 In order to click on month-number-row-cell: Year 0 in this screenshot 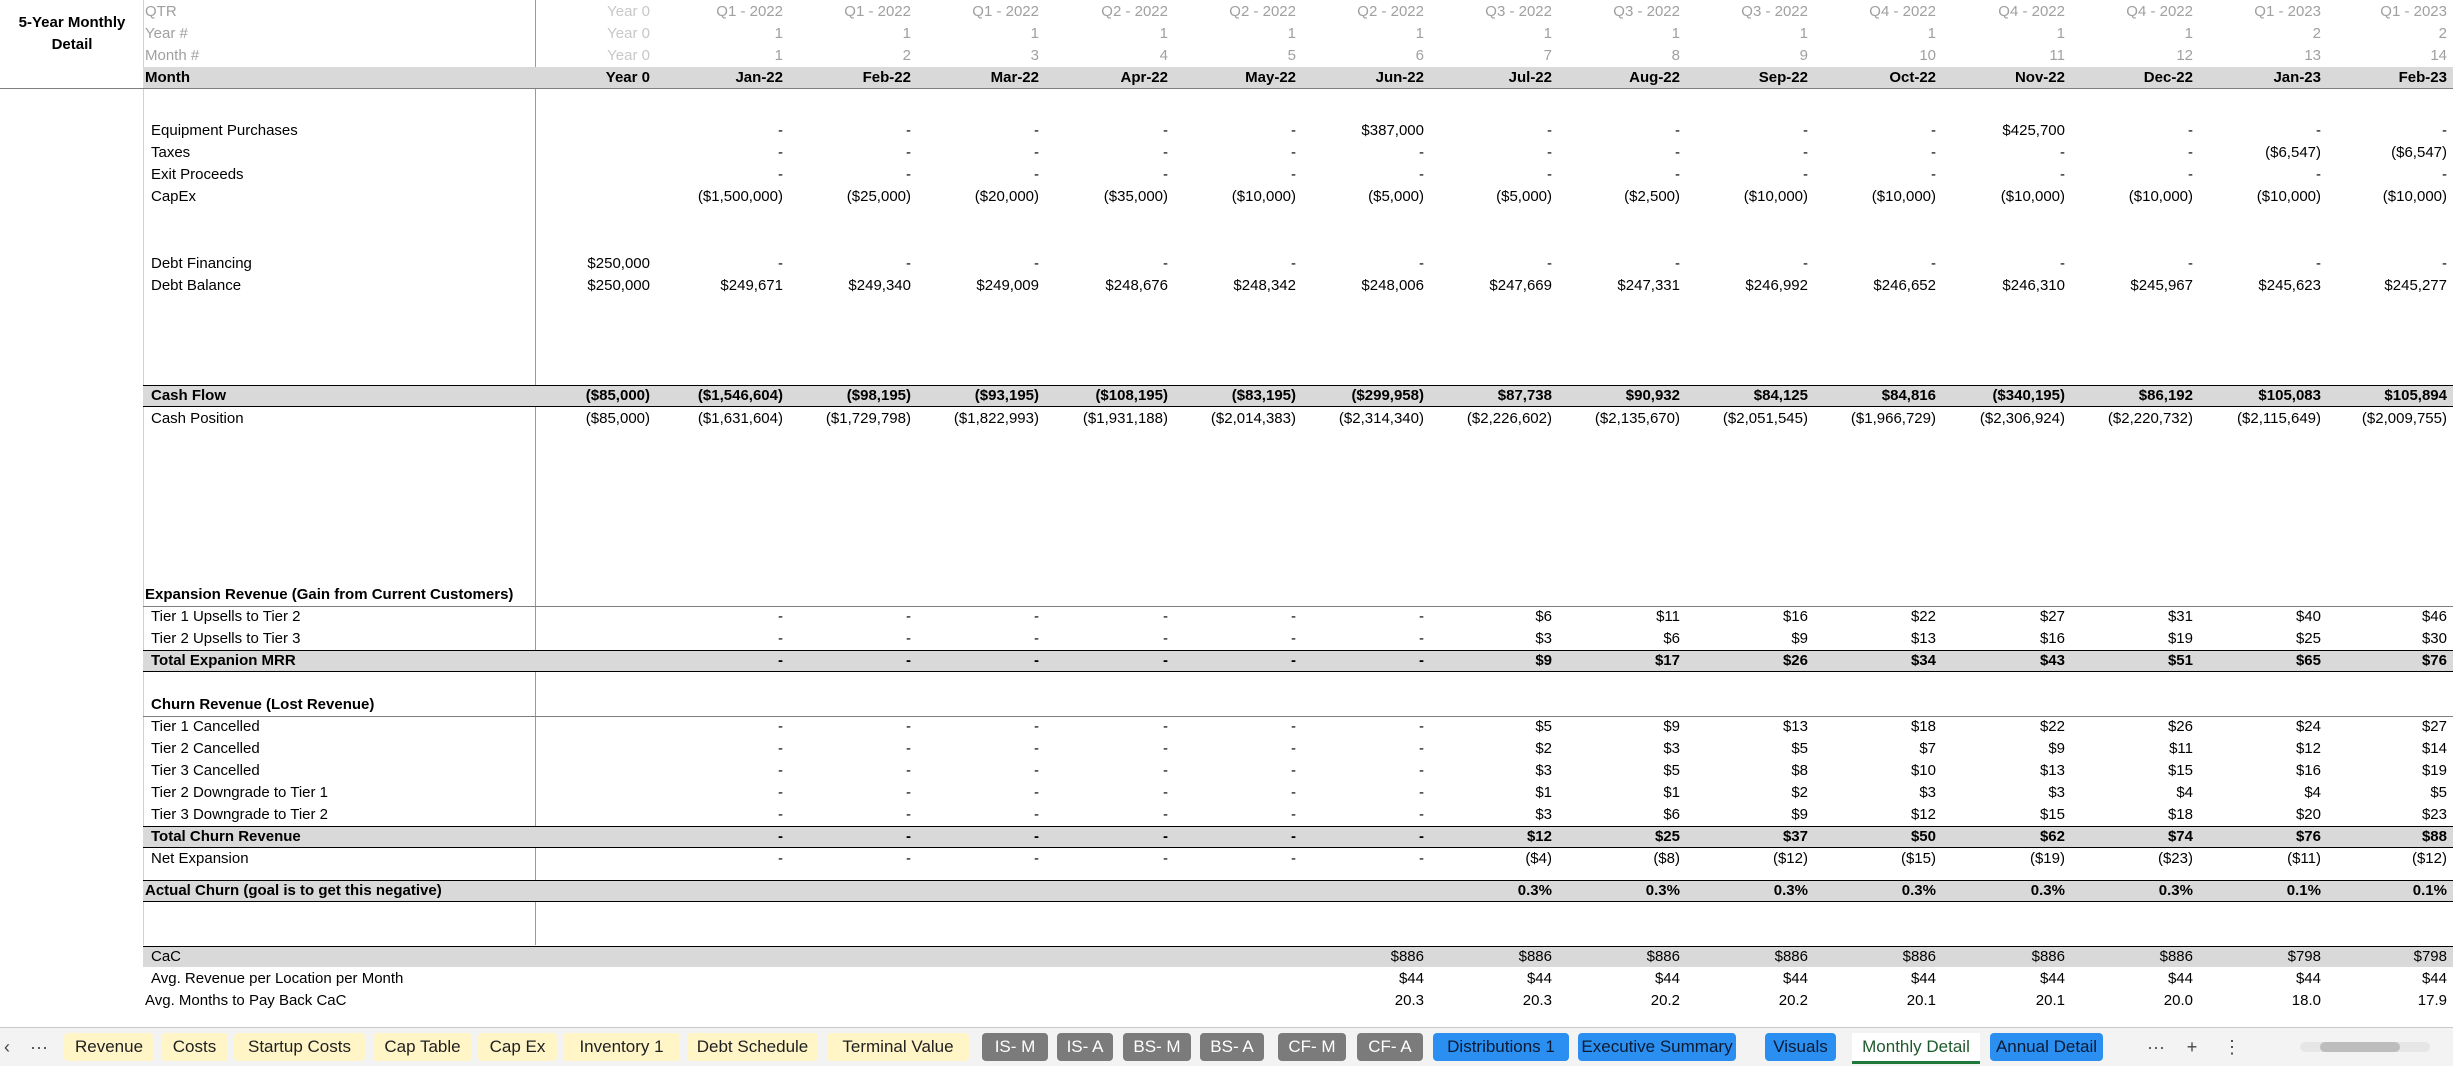, I will do `click(586, 56)`.